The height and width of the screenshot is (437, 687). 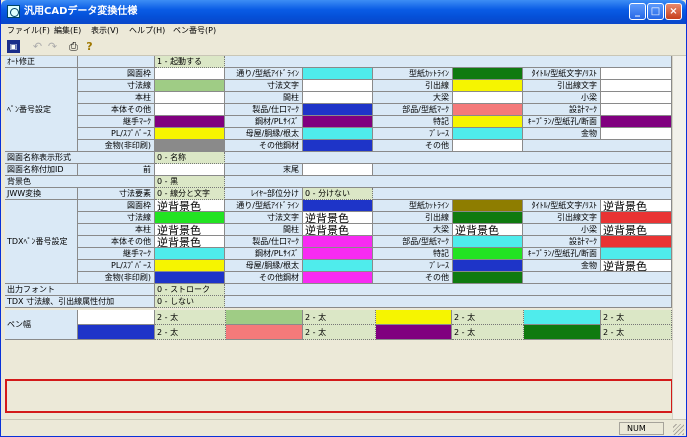 What do you see at coordinates (673, 11) in the screenshot?
I see `close-button: ×` at bounding box center [673, 11].